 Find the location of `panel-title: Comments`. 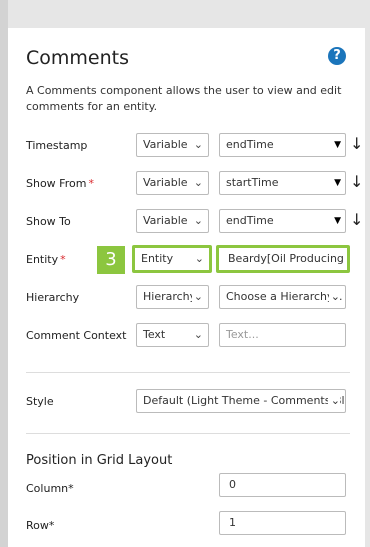

panel-title: Comments is located at coordinates (77, 58).